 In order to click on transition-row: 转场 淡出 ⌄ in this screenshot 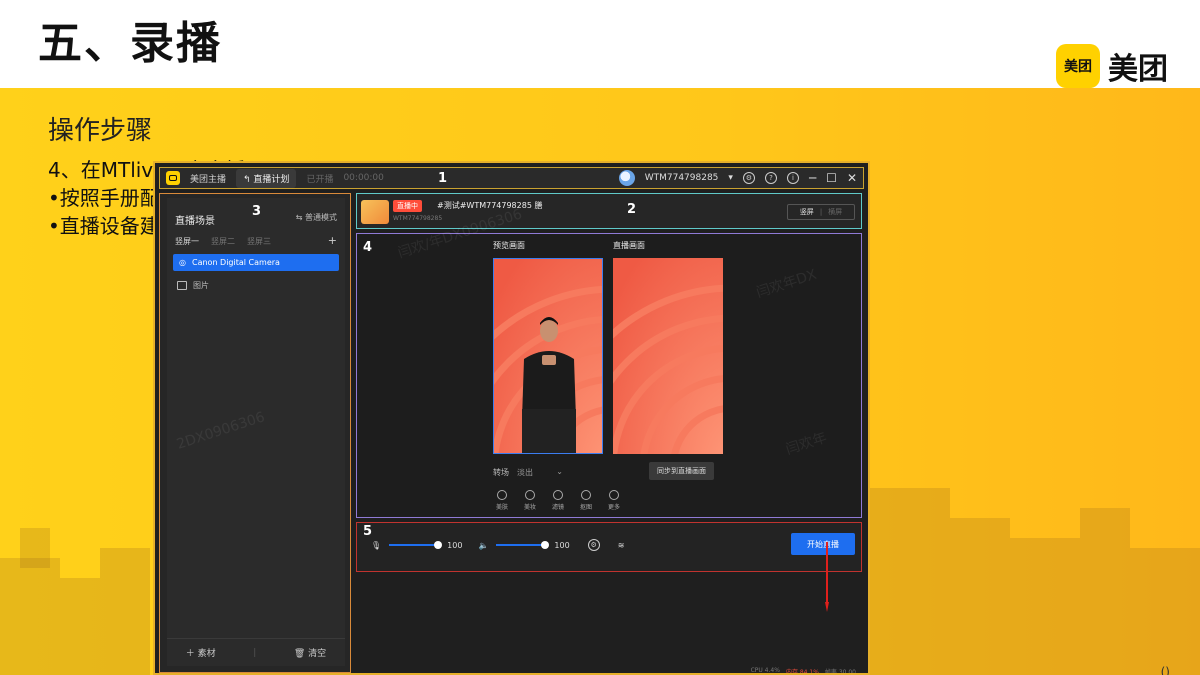, I will do `click(528, 472)`.